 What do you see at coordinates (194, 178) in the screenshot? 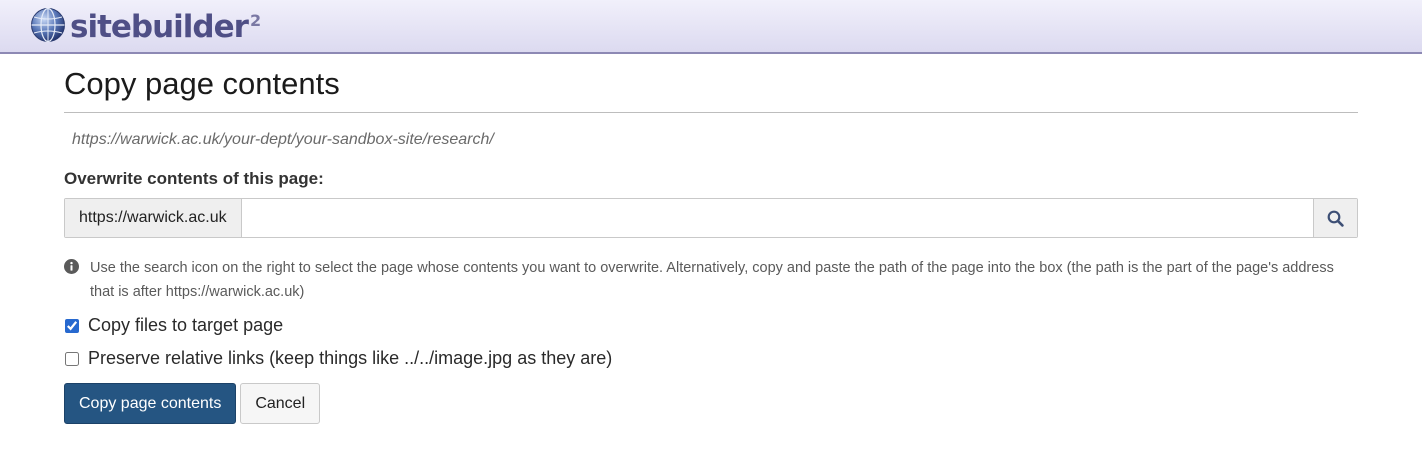
I see `overwrite-field-label: Overwrite contents of this page:` at bounding box center [194, 178].